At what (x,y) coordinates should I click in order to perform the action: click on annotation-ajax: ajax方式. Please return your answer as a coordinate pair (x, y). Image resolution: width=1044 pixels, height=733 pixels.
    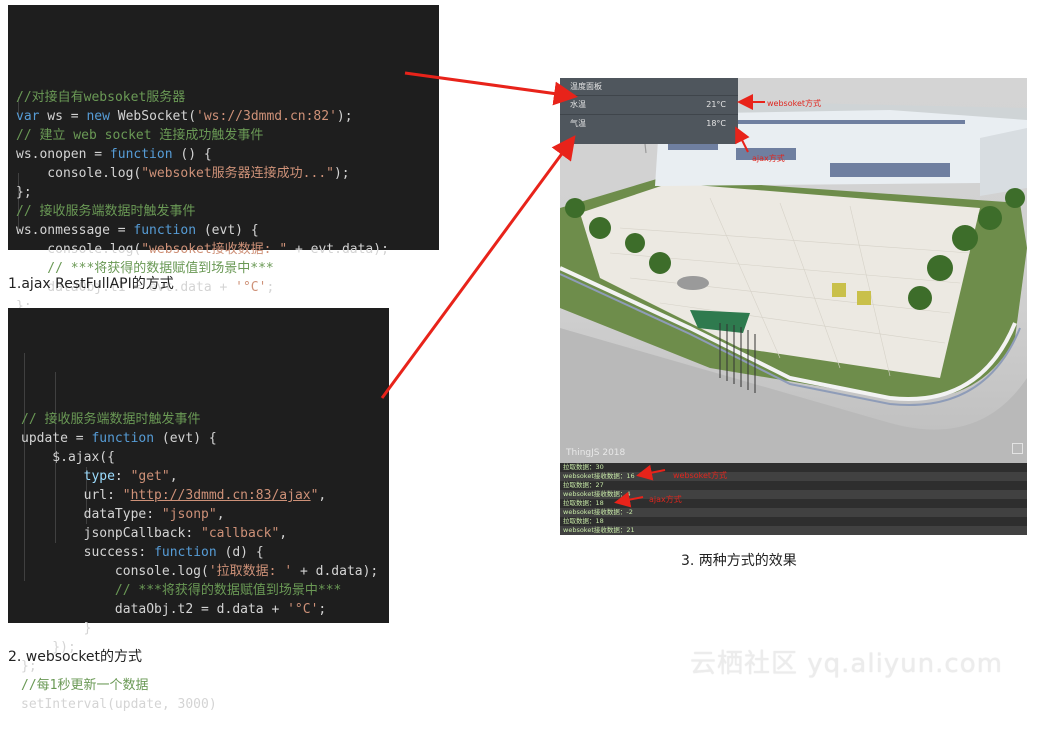
    Looking at the image, I should click on (768, 158).